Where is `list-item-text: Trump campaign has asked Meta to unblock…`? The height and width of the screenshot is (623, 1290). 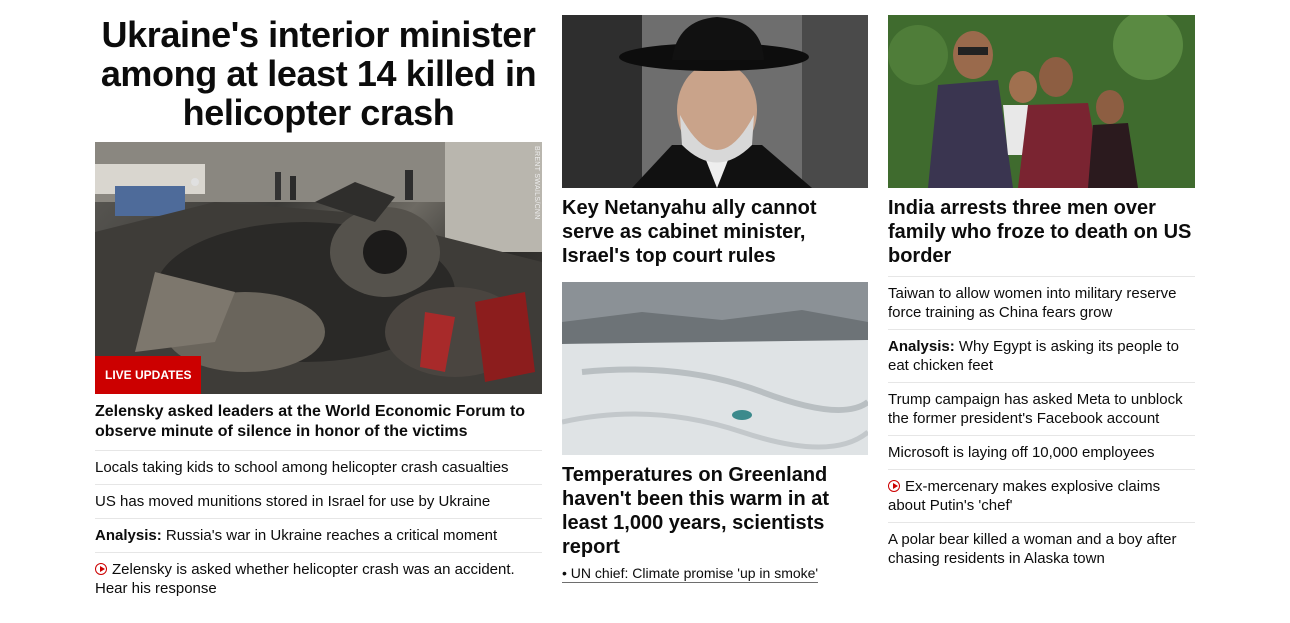 list-item-text: Trump campaign has asked Meta to unblock… is located at coordinates (1035, 409).